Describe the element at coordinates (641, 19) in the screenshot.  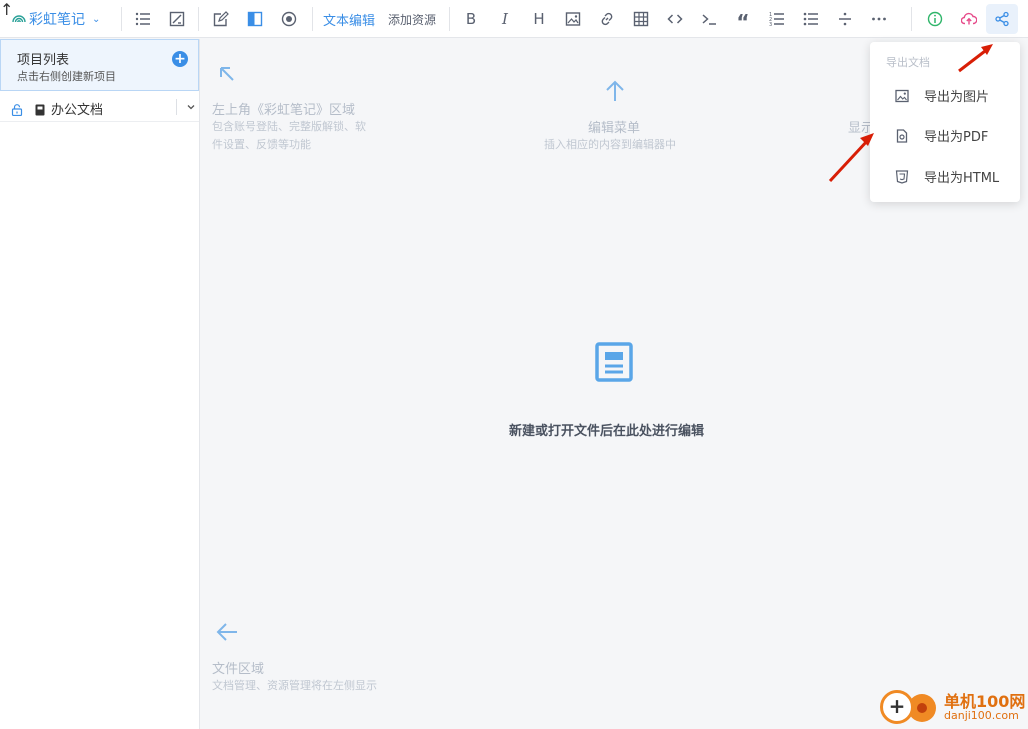
I see `table-icon` at that location.